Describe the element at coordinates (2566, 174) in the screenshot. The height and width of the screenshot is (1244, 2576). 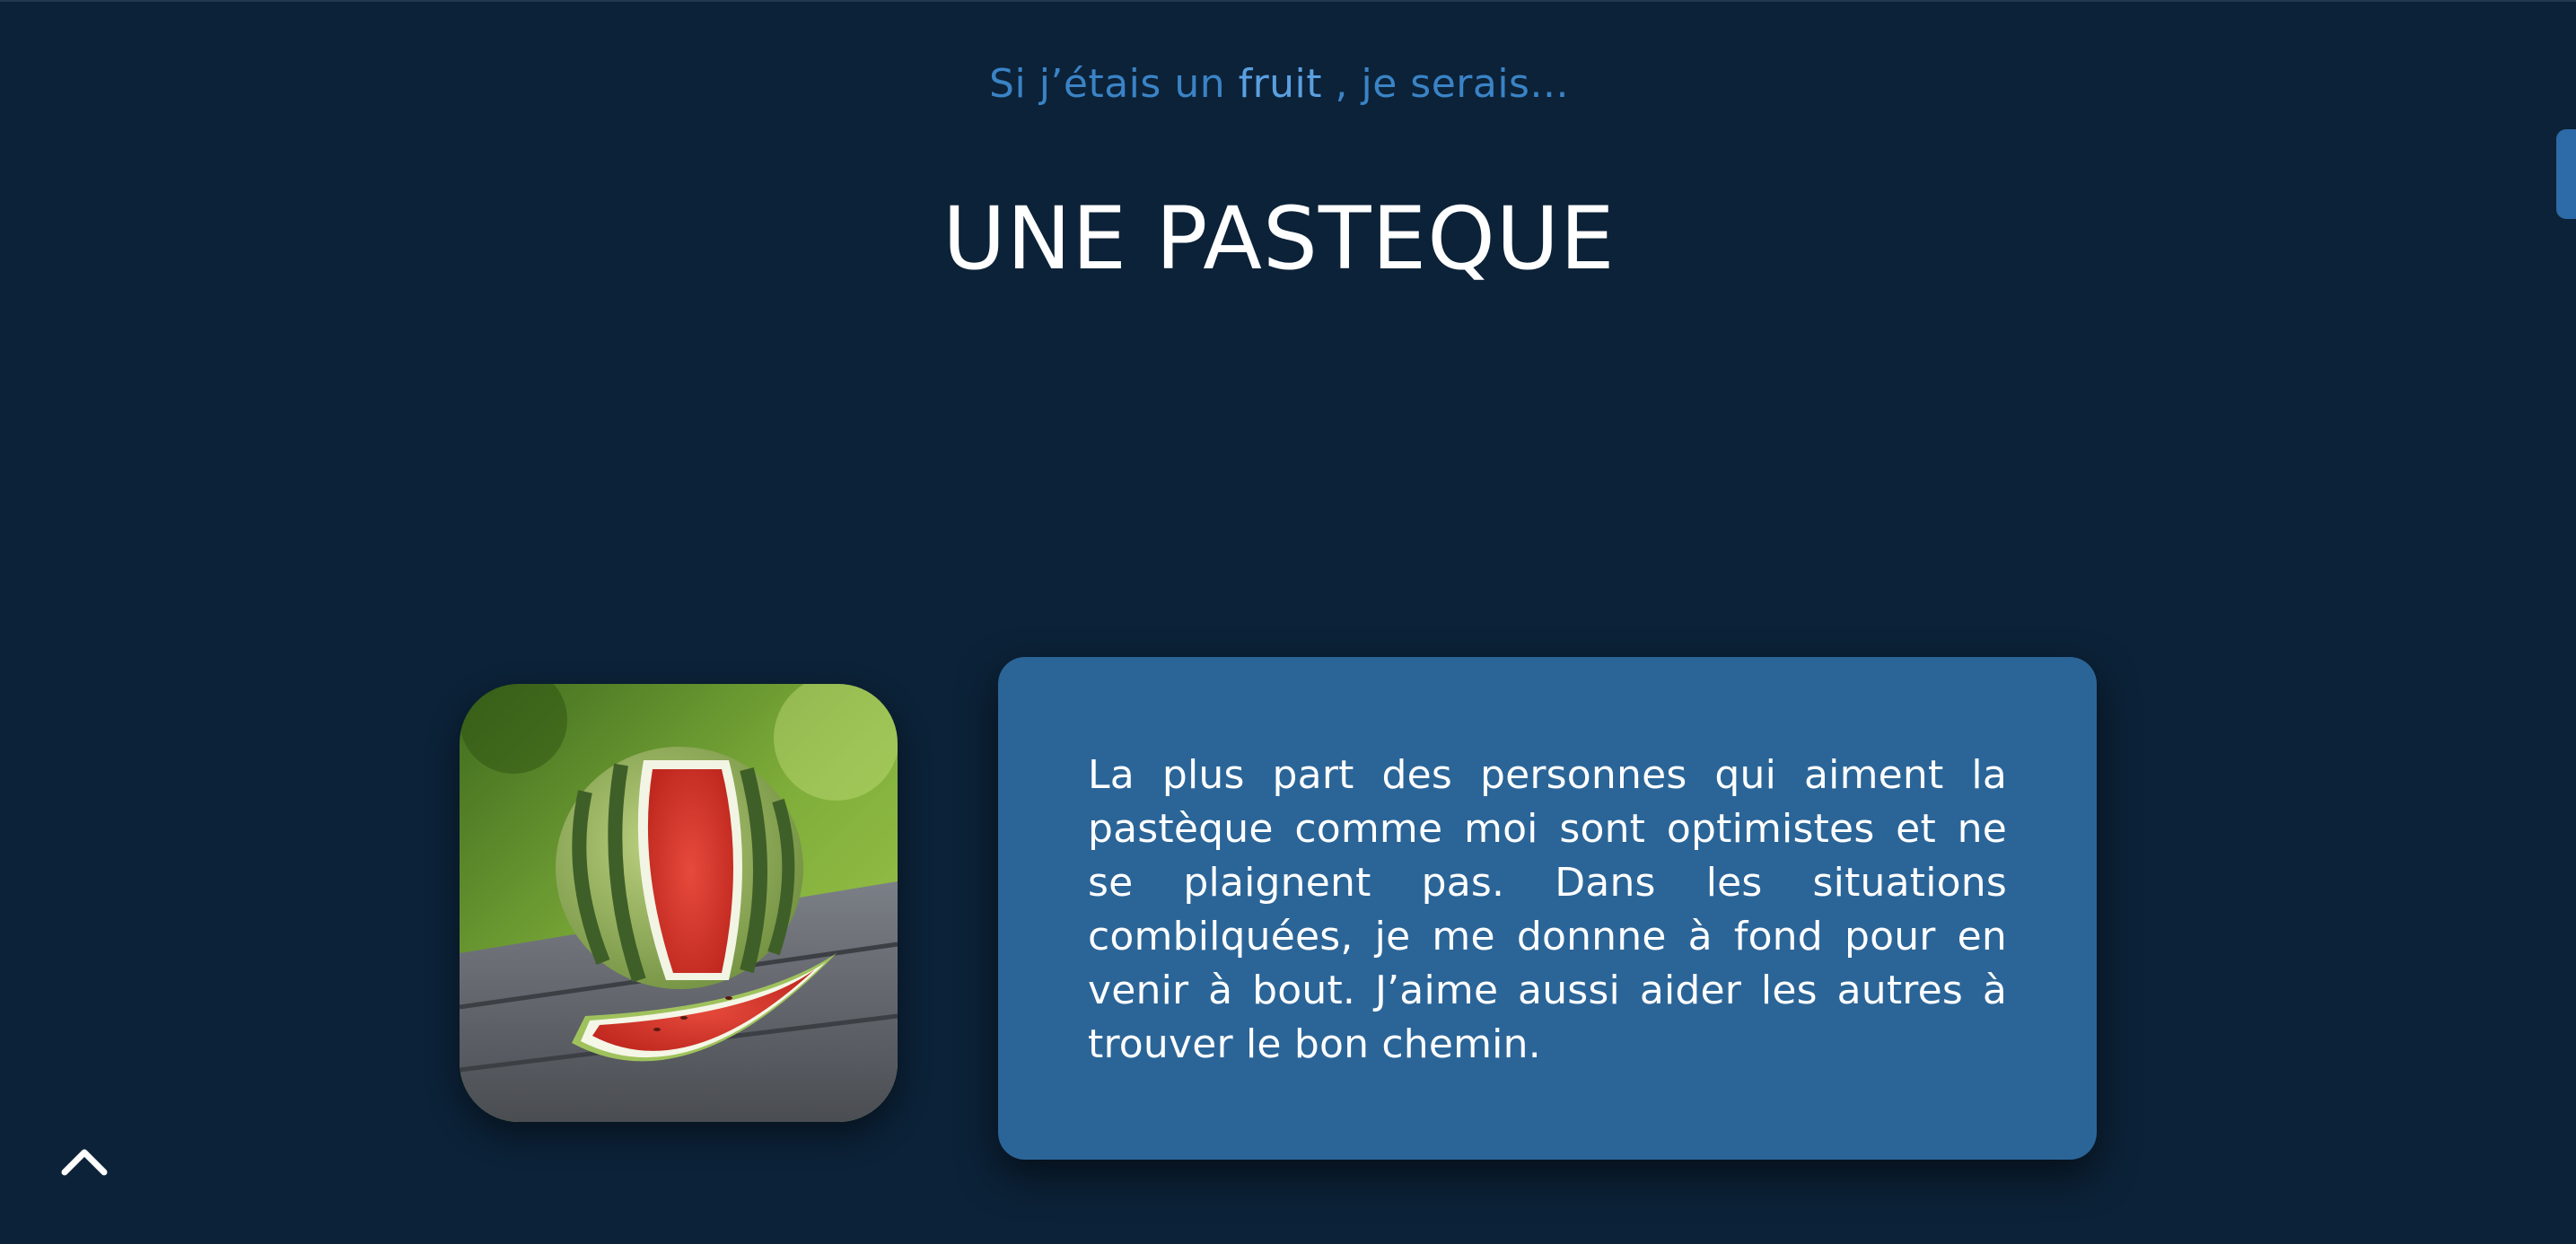
I see `scrollbar-thumb` at that location.